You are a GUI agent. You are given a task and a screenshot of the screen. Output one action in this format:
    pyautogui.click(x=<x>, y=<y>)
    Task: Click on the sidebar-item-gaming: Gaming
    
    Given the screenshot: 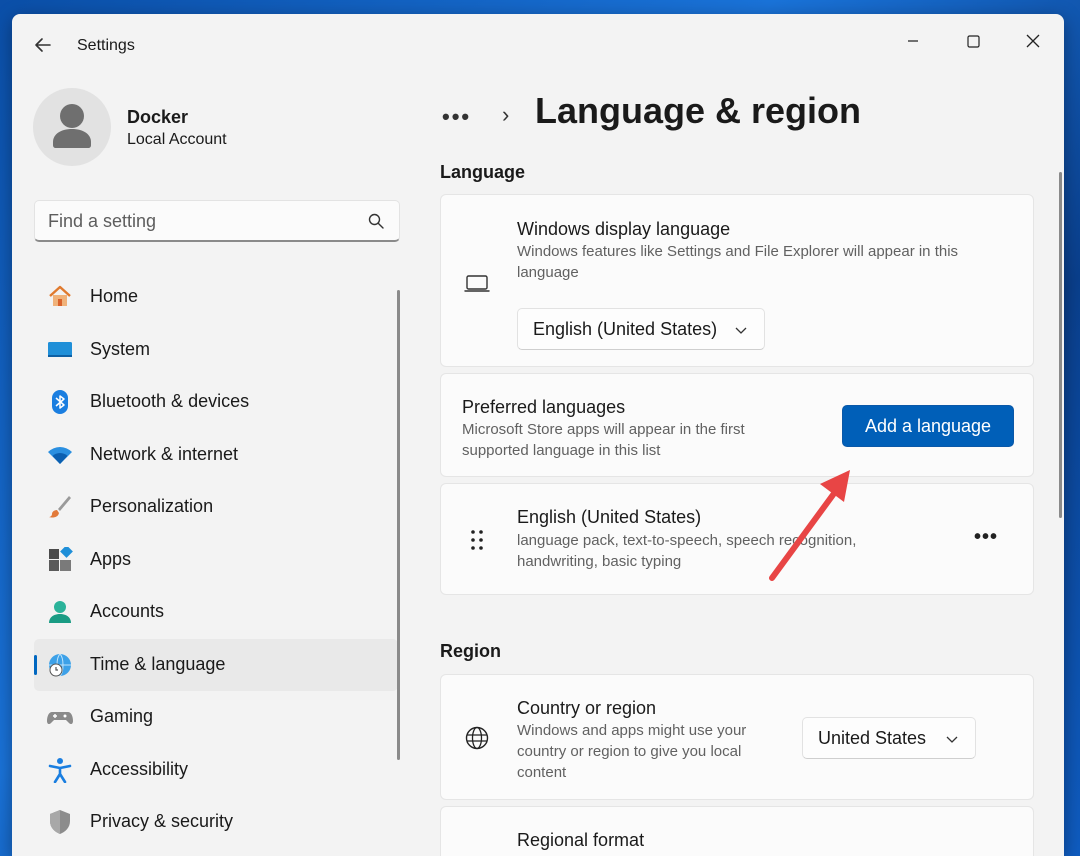 What is the action you would take?
    pyautogui.click(x=216, y=717)
    